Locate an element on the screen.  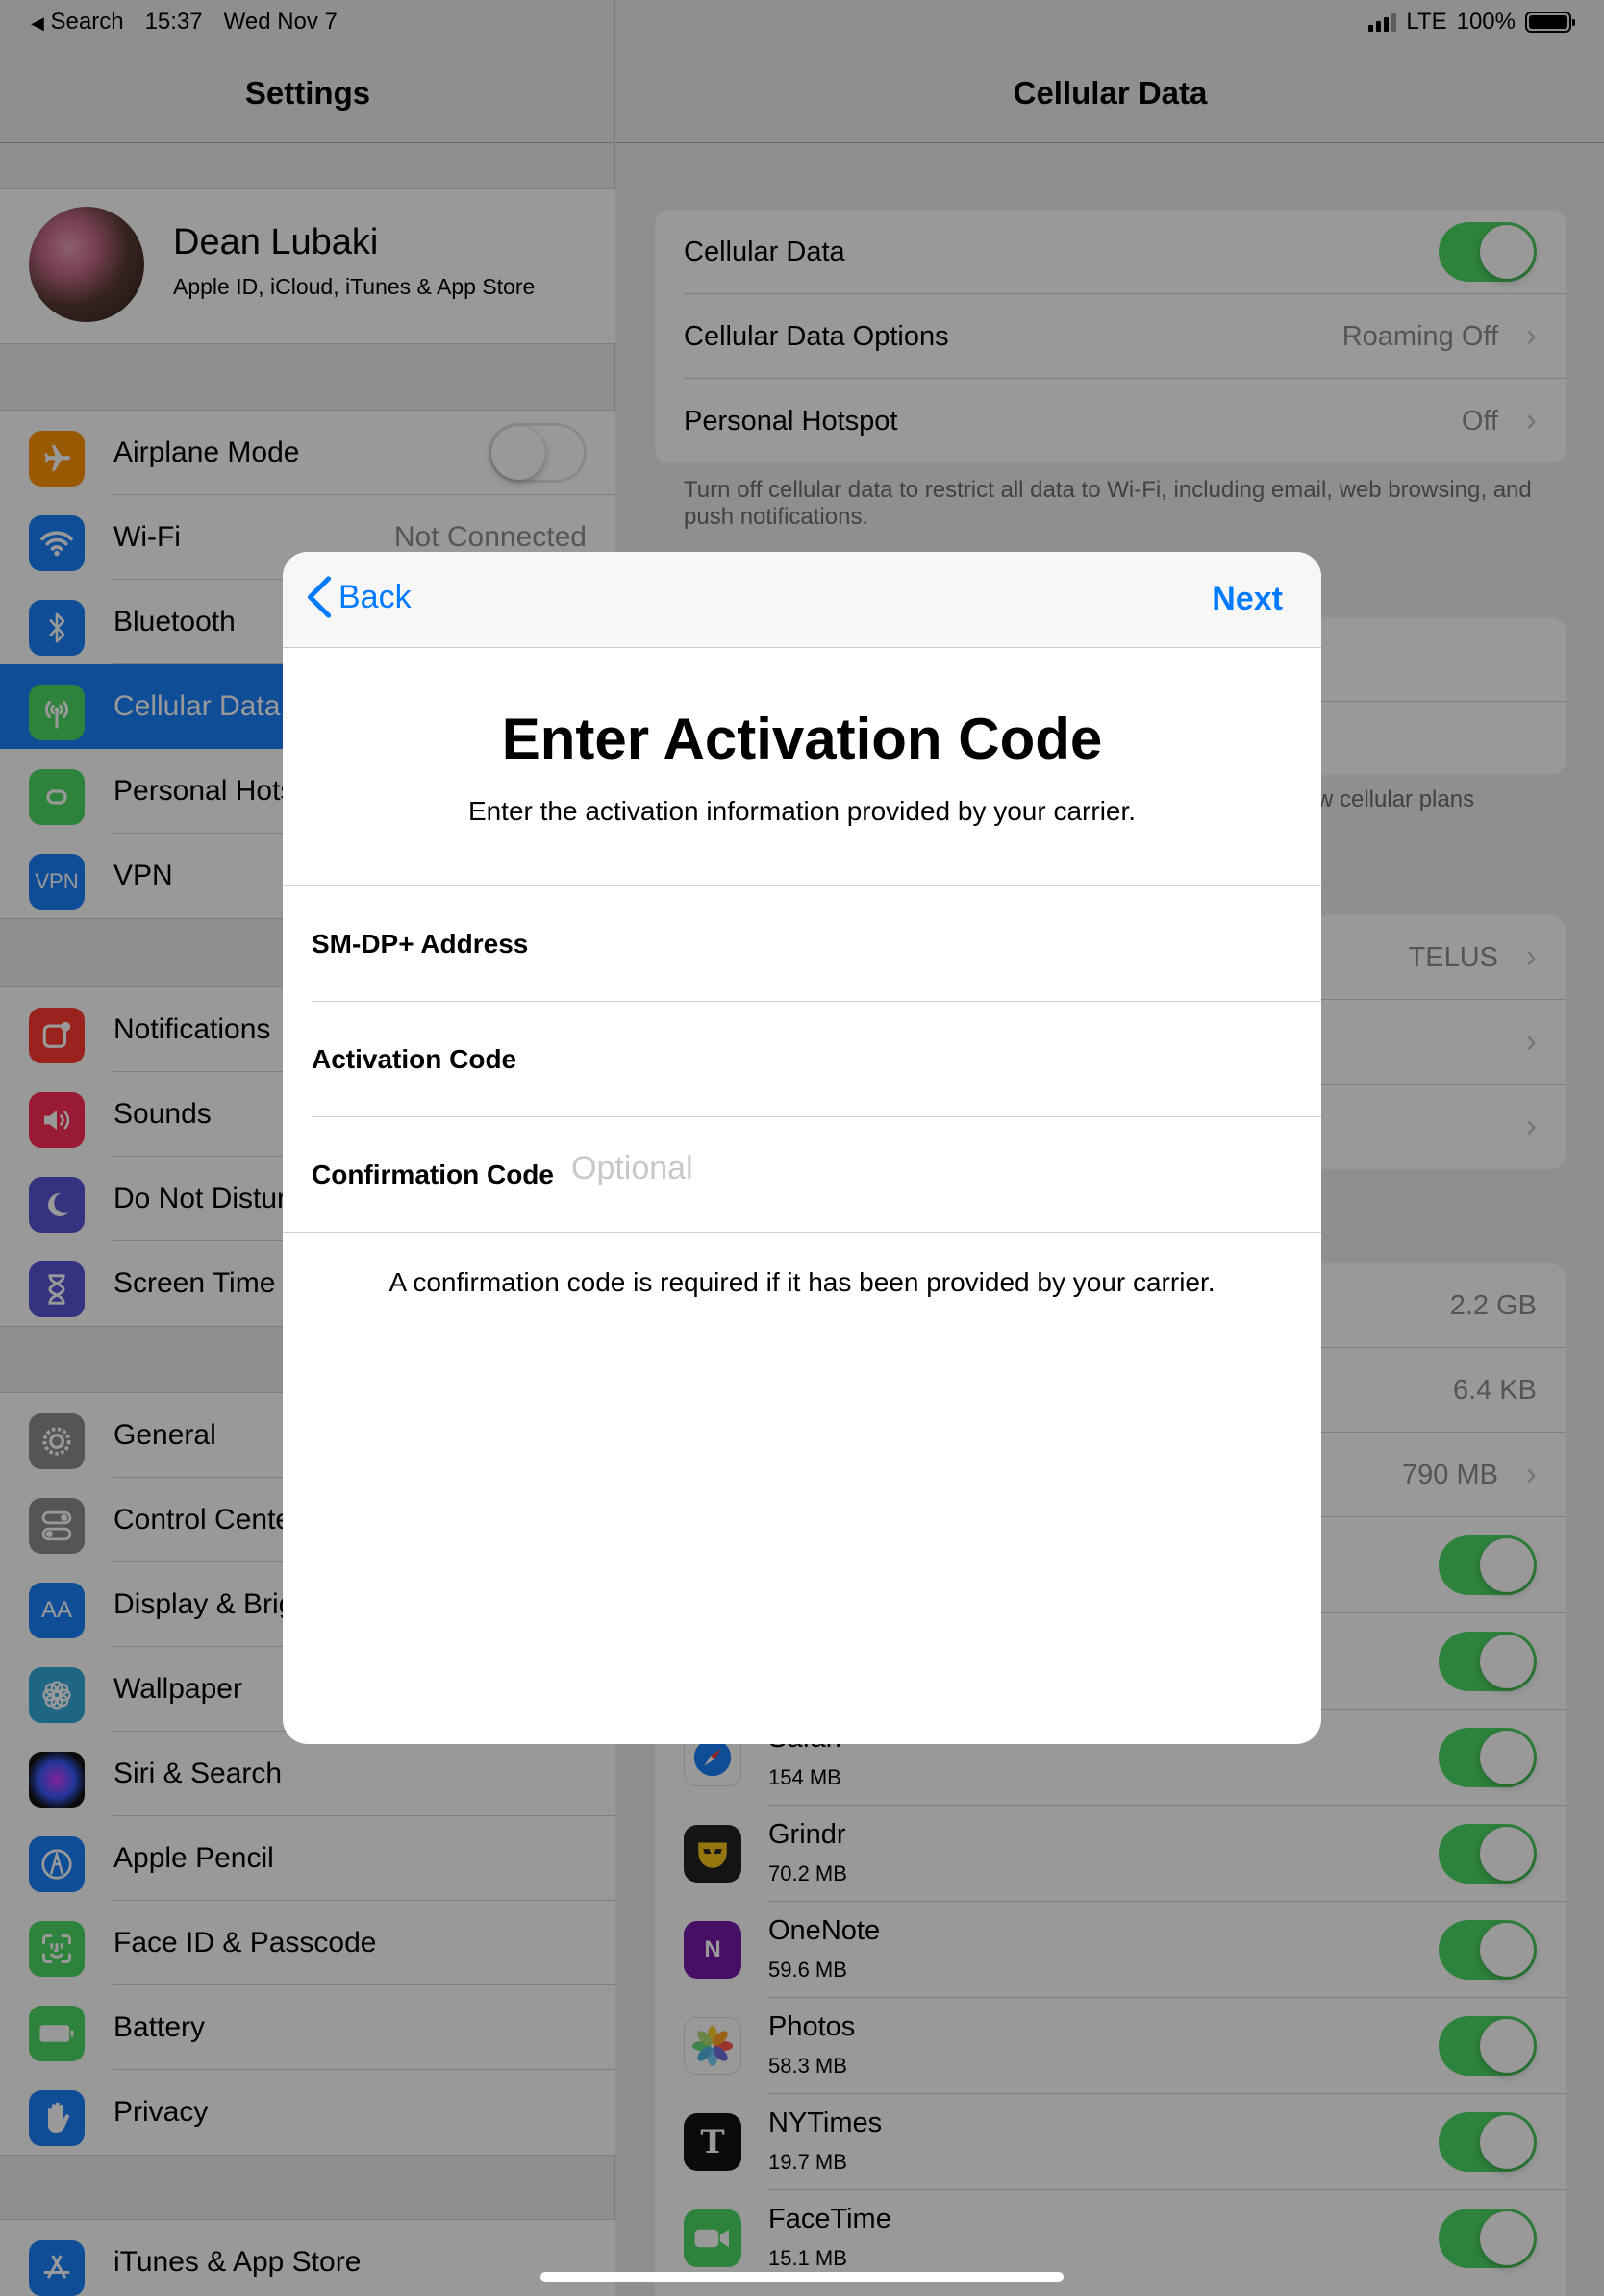
confirmation-code-label: Confirmation Code is located at coordinates (433, 1174).